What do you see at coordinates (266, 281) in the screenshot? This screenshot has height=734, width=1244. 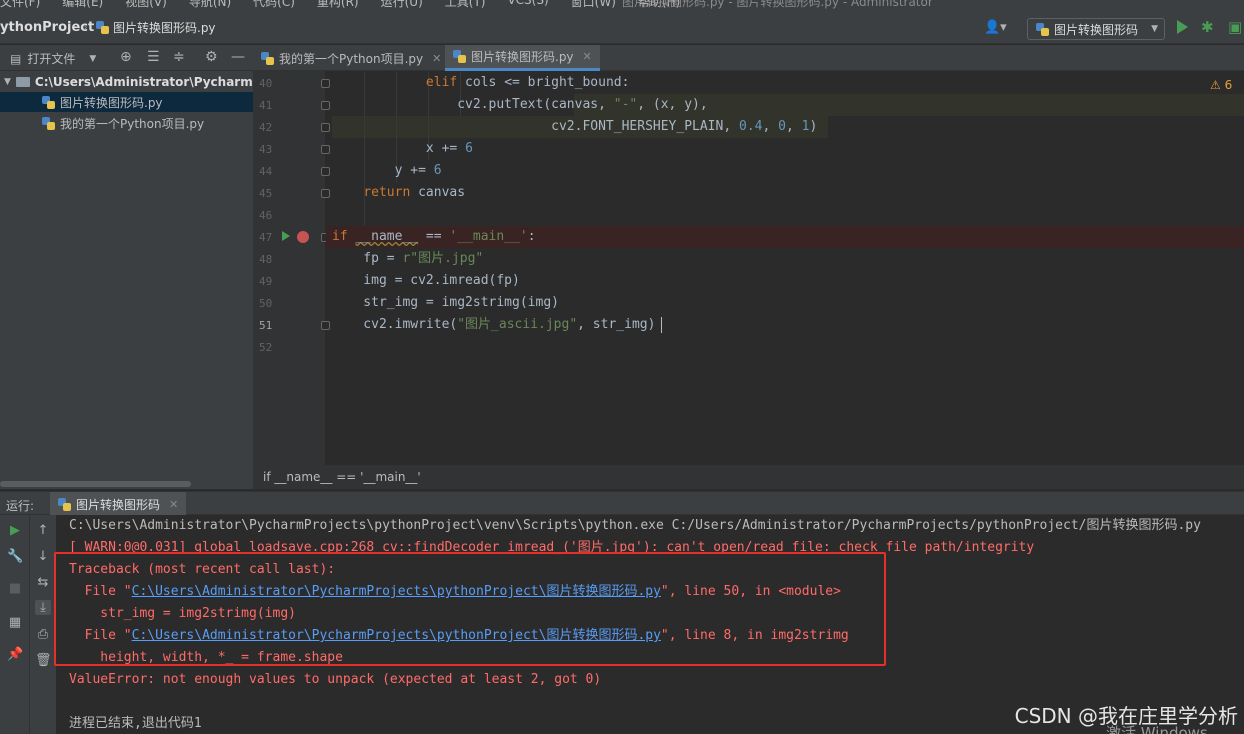 I see `line-number: 49` at bounding box center [266, 281].